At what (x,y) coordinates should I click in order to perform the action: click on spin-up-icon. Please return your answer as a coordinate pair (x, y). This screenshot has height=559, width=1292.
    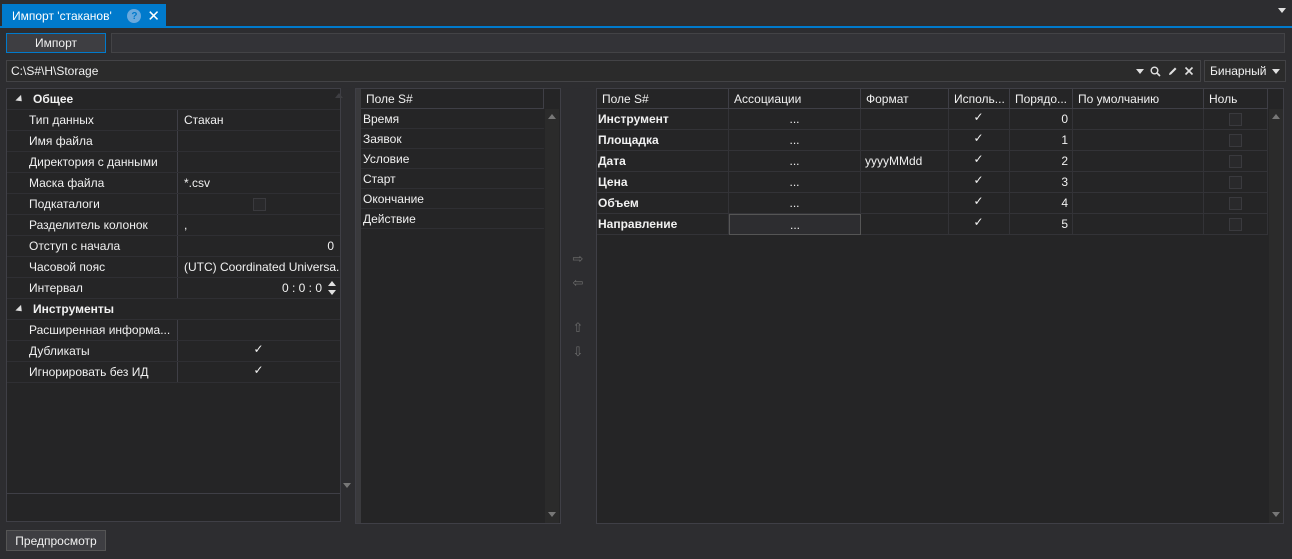
    Looking at the image, I should click on (332, 283).